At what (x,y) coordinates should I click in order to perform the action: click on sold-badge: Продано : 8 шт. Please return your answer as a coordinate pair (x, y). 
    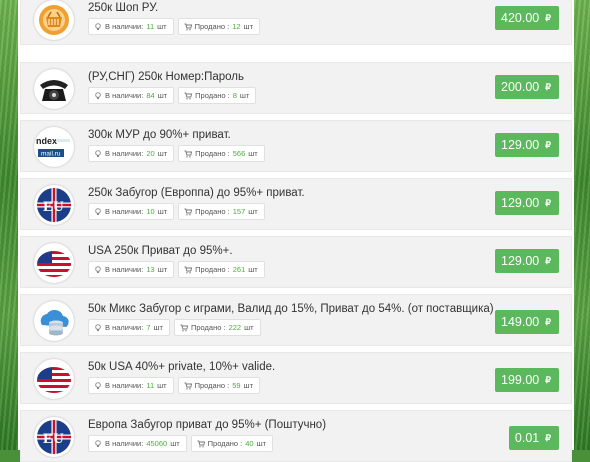
    Looking at the image, I should click on (217, 95).